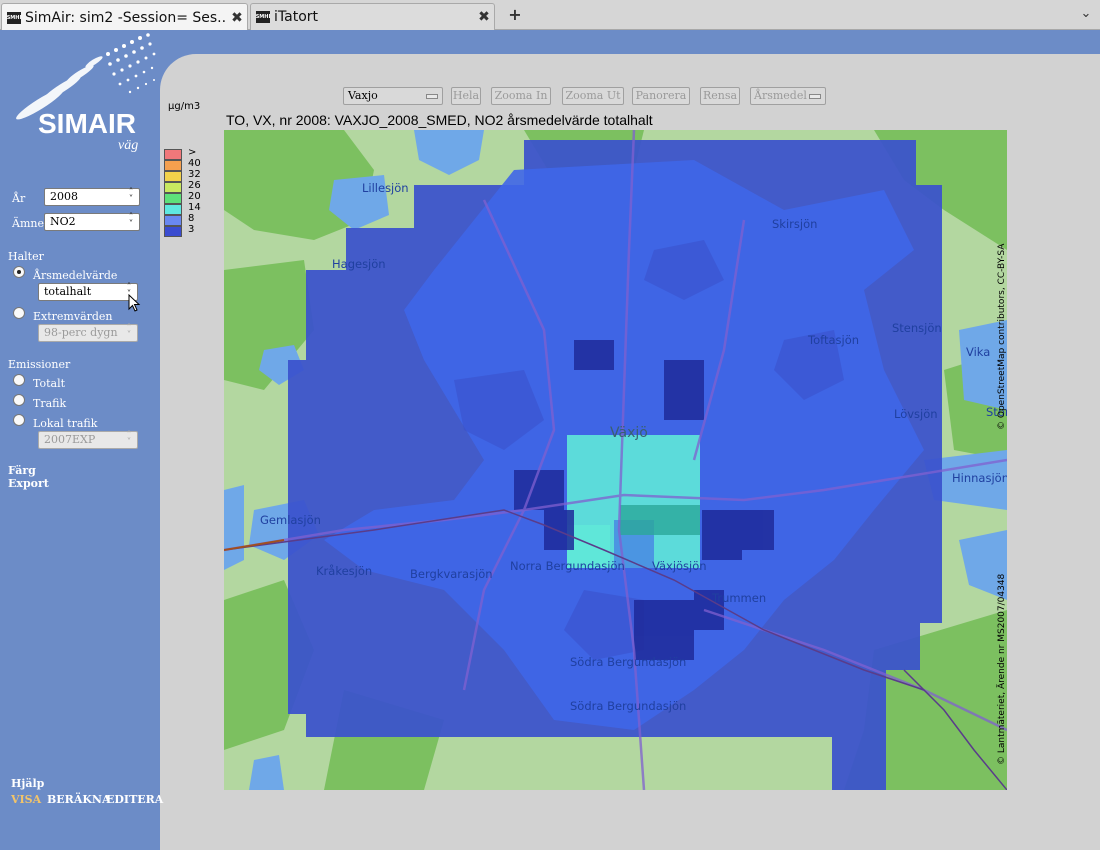 Image resolution: width=1100 pixels, height=850 pixels. I want to click on pan-button: Panorera, so click(661, 96).